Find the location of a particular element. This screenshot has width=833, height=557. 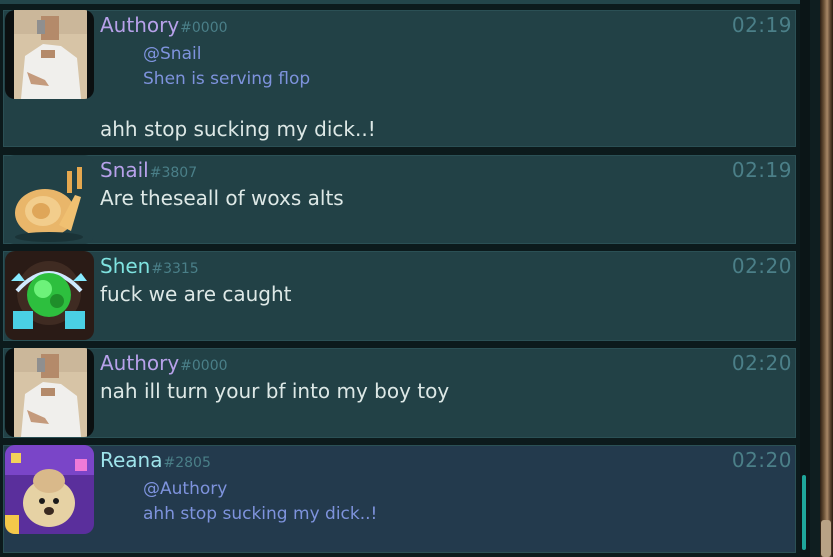

author-discriminator: #3807 is located at coordinates (173, 173).